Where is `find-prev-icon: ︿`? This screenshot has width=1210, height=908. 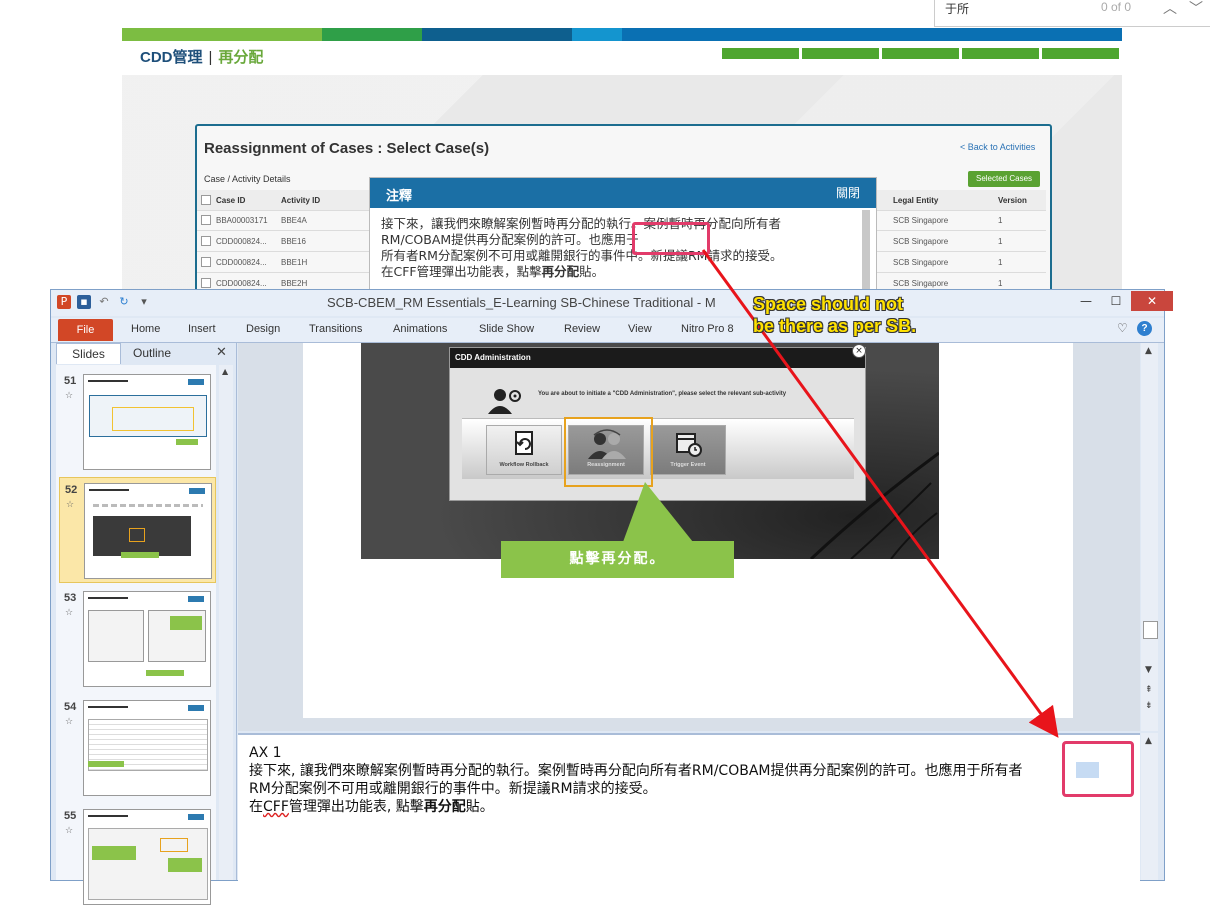 find-prev-icon: ︿ is located at coordinates (1170, 9).